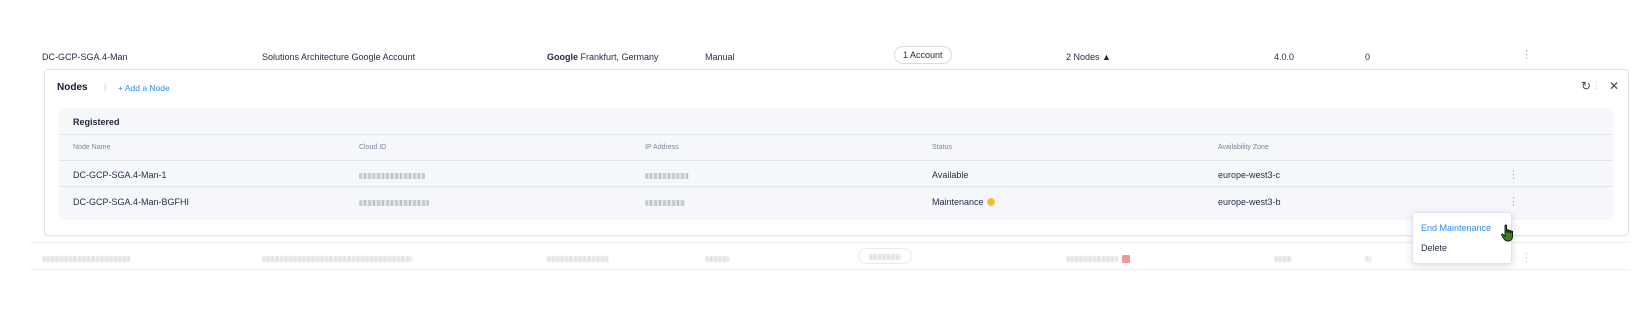  I want to click on accounts-badge: 1 Account, so click(923, 55).